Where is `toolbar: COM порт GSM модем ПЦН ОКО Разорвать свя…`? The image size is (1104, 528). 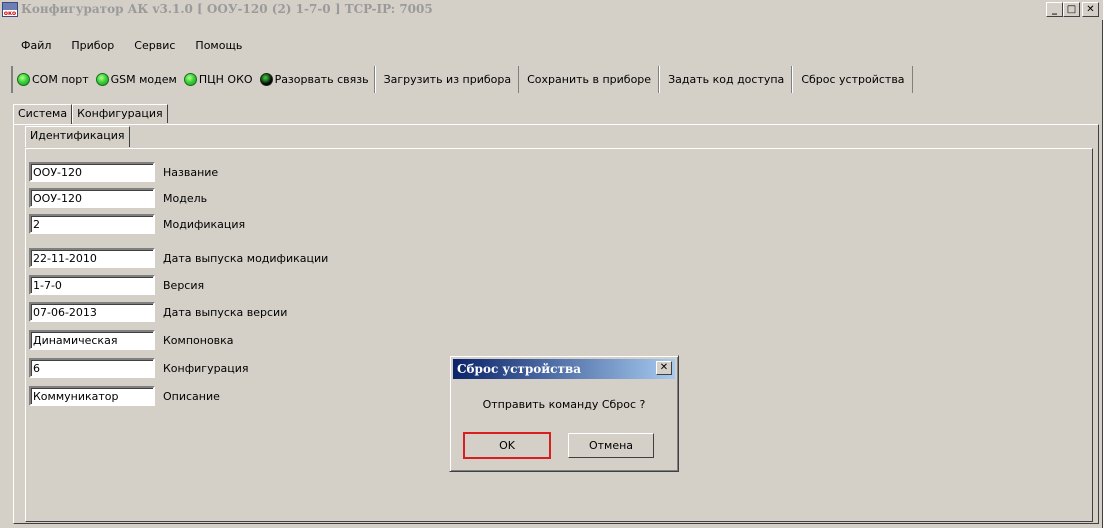 toolbar: COM порт GSM модем ПЦН ОКО Разорвать свя… is located at coordinates (462, 79).